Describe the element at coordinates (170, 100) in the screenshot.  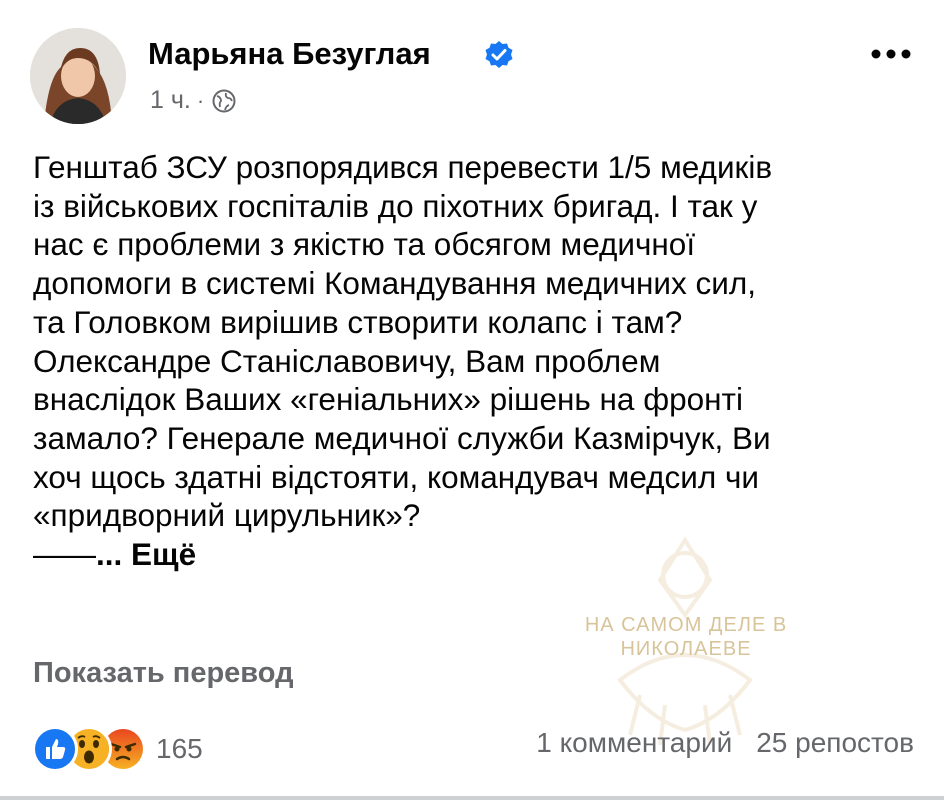
I see `post-time: 1 ч.` at that location.